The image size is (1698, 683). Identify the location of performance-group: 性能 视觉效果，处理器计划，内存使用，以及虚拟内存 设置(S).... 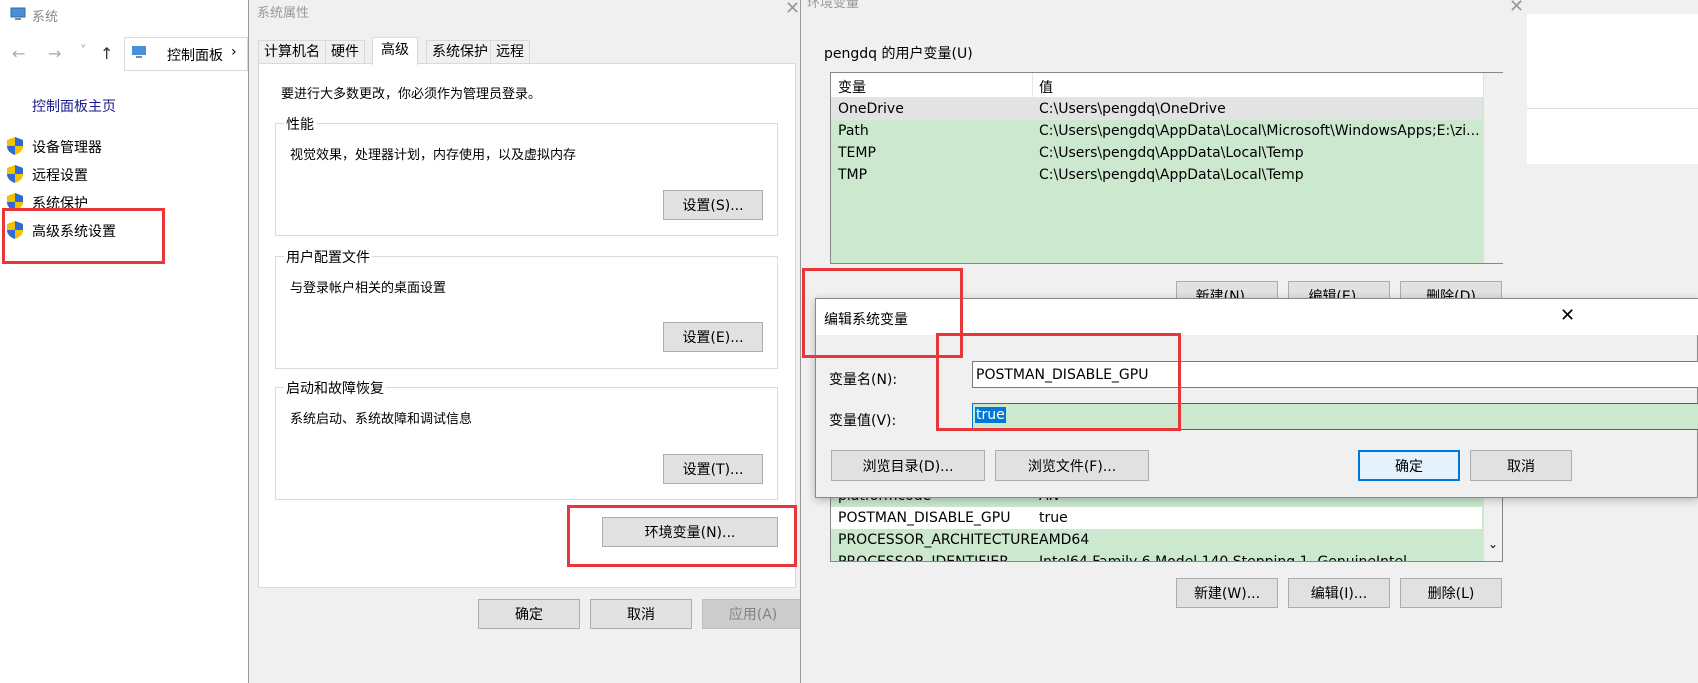
(526, 175).